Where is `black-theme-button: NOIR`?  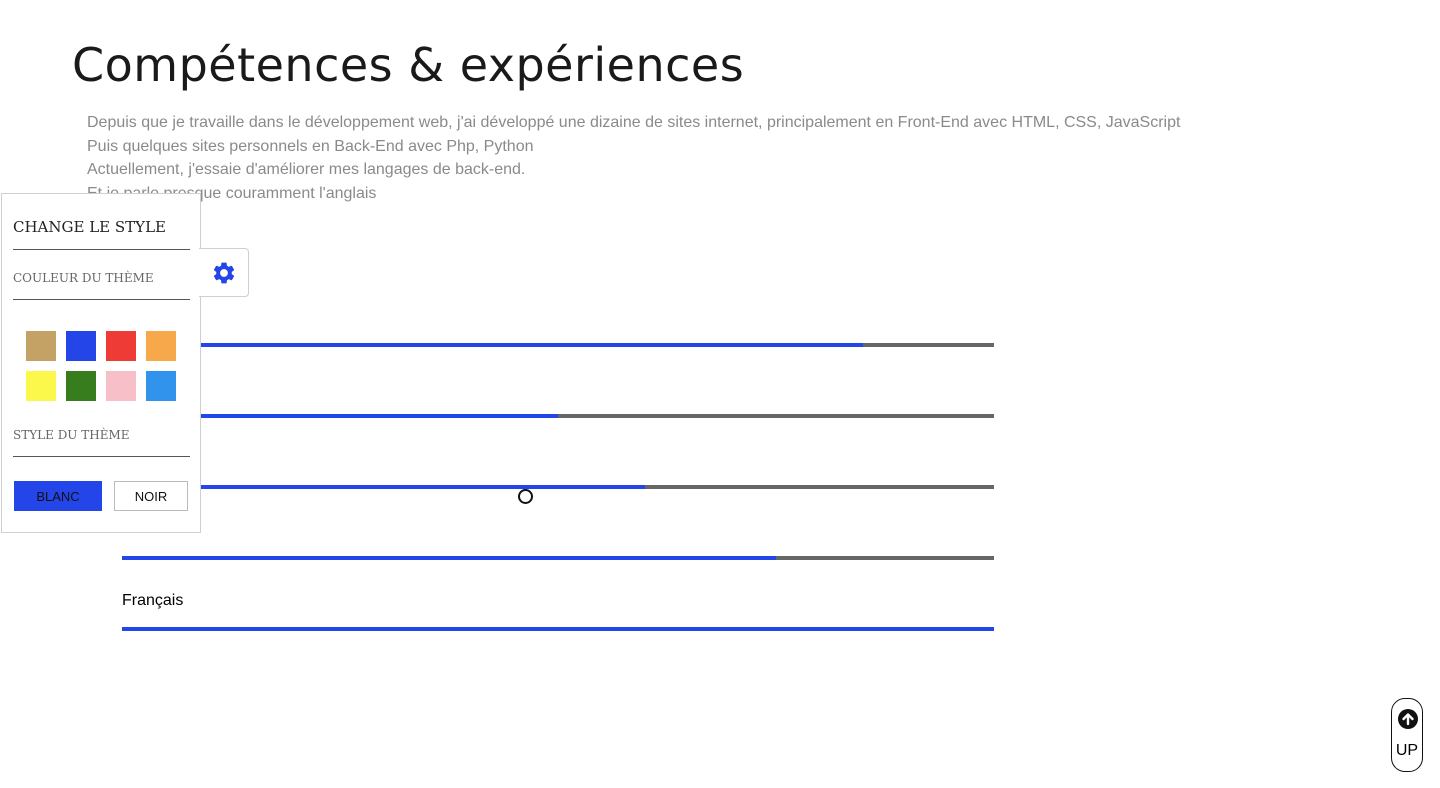
black-theme-button: NOIR is located at coordinates (151, 496).